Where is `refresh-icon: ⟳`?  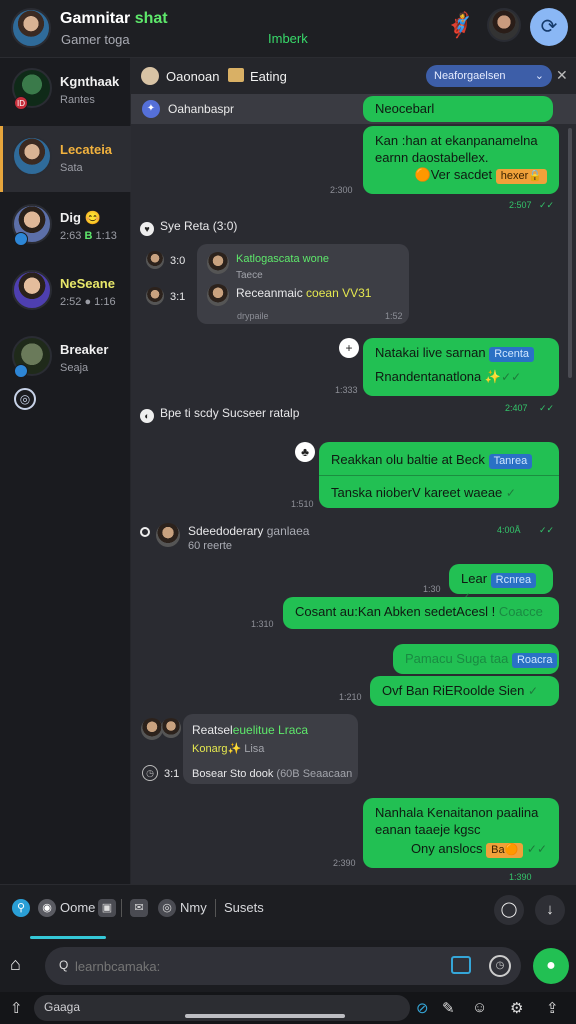
refresh-icon: ⟳ is located at coordinates (549, 27).